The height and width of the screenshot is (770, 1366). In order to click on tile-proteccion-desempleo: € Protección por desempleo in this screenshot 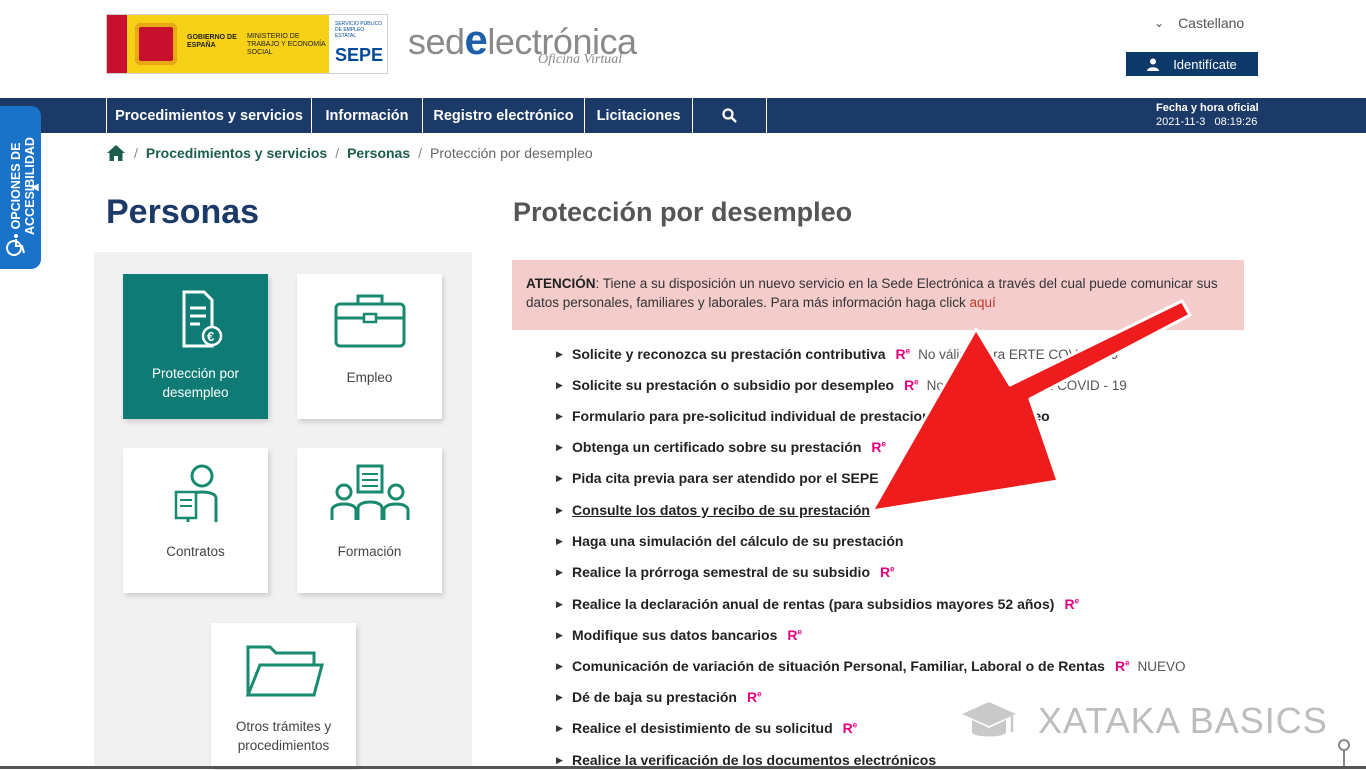, I will do `click(195, 346)`.